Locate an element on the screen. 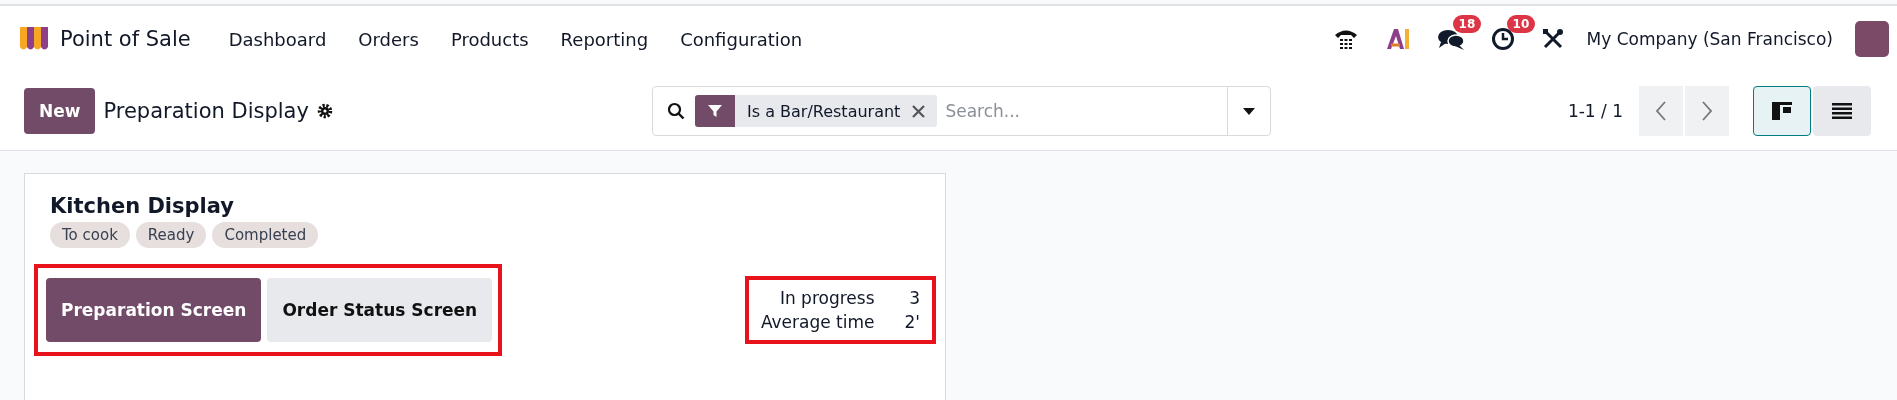 This screenshot has width=1897, height=400. stat-label: In progress is located at coordinates (826, 298).